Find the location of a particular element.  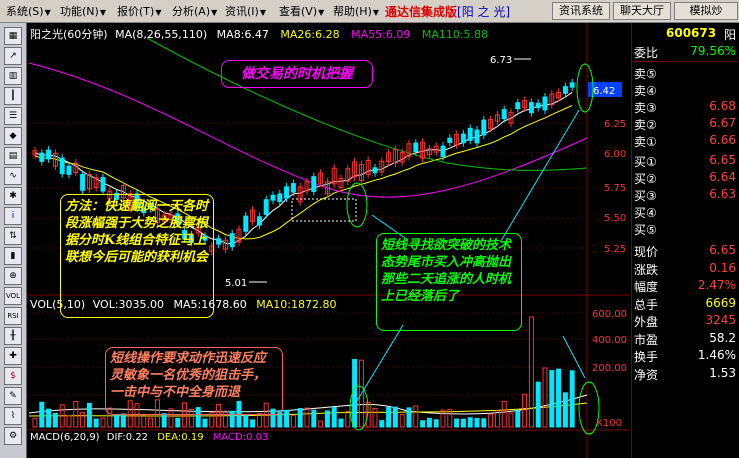

stock-name: 阳之光 is located at coordinates (46, 34).